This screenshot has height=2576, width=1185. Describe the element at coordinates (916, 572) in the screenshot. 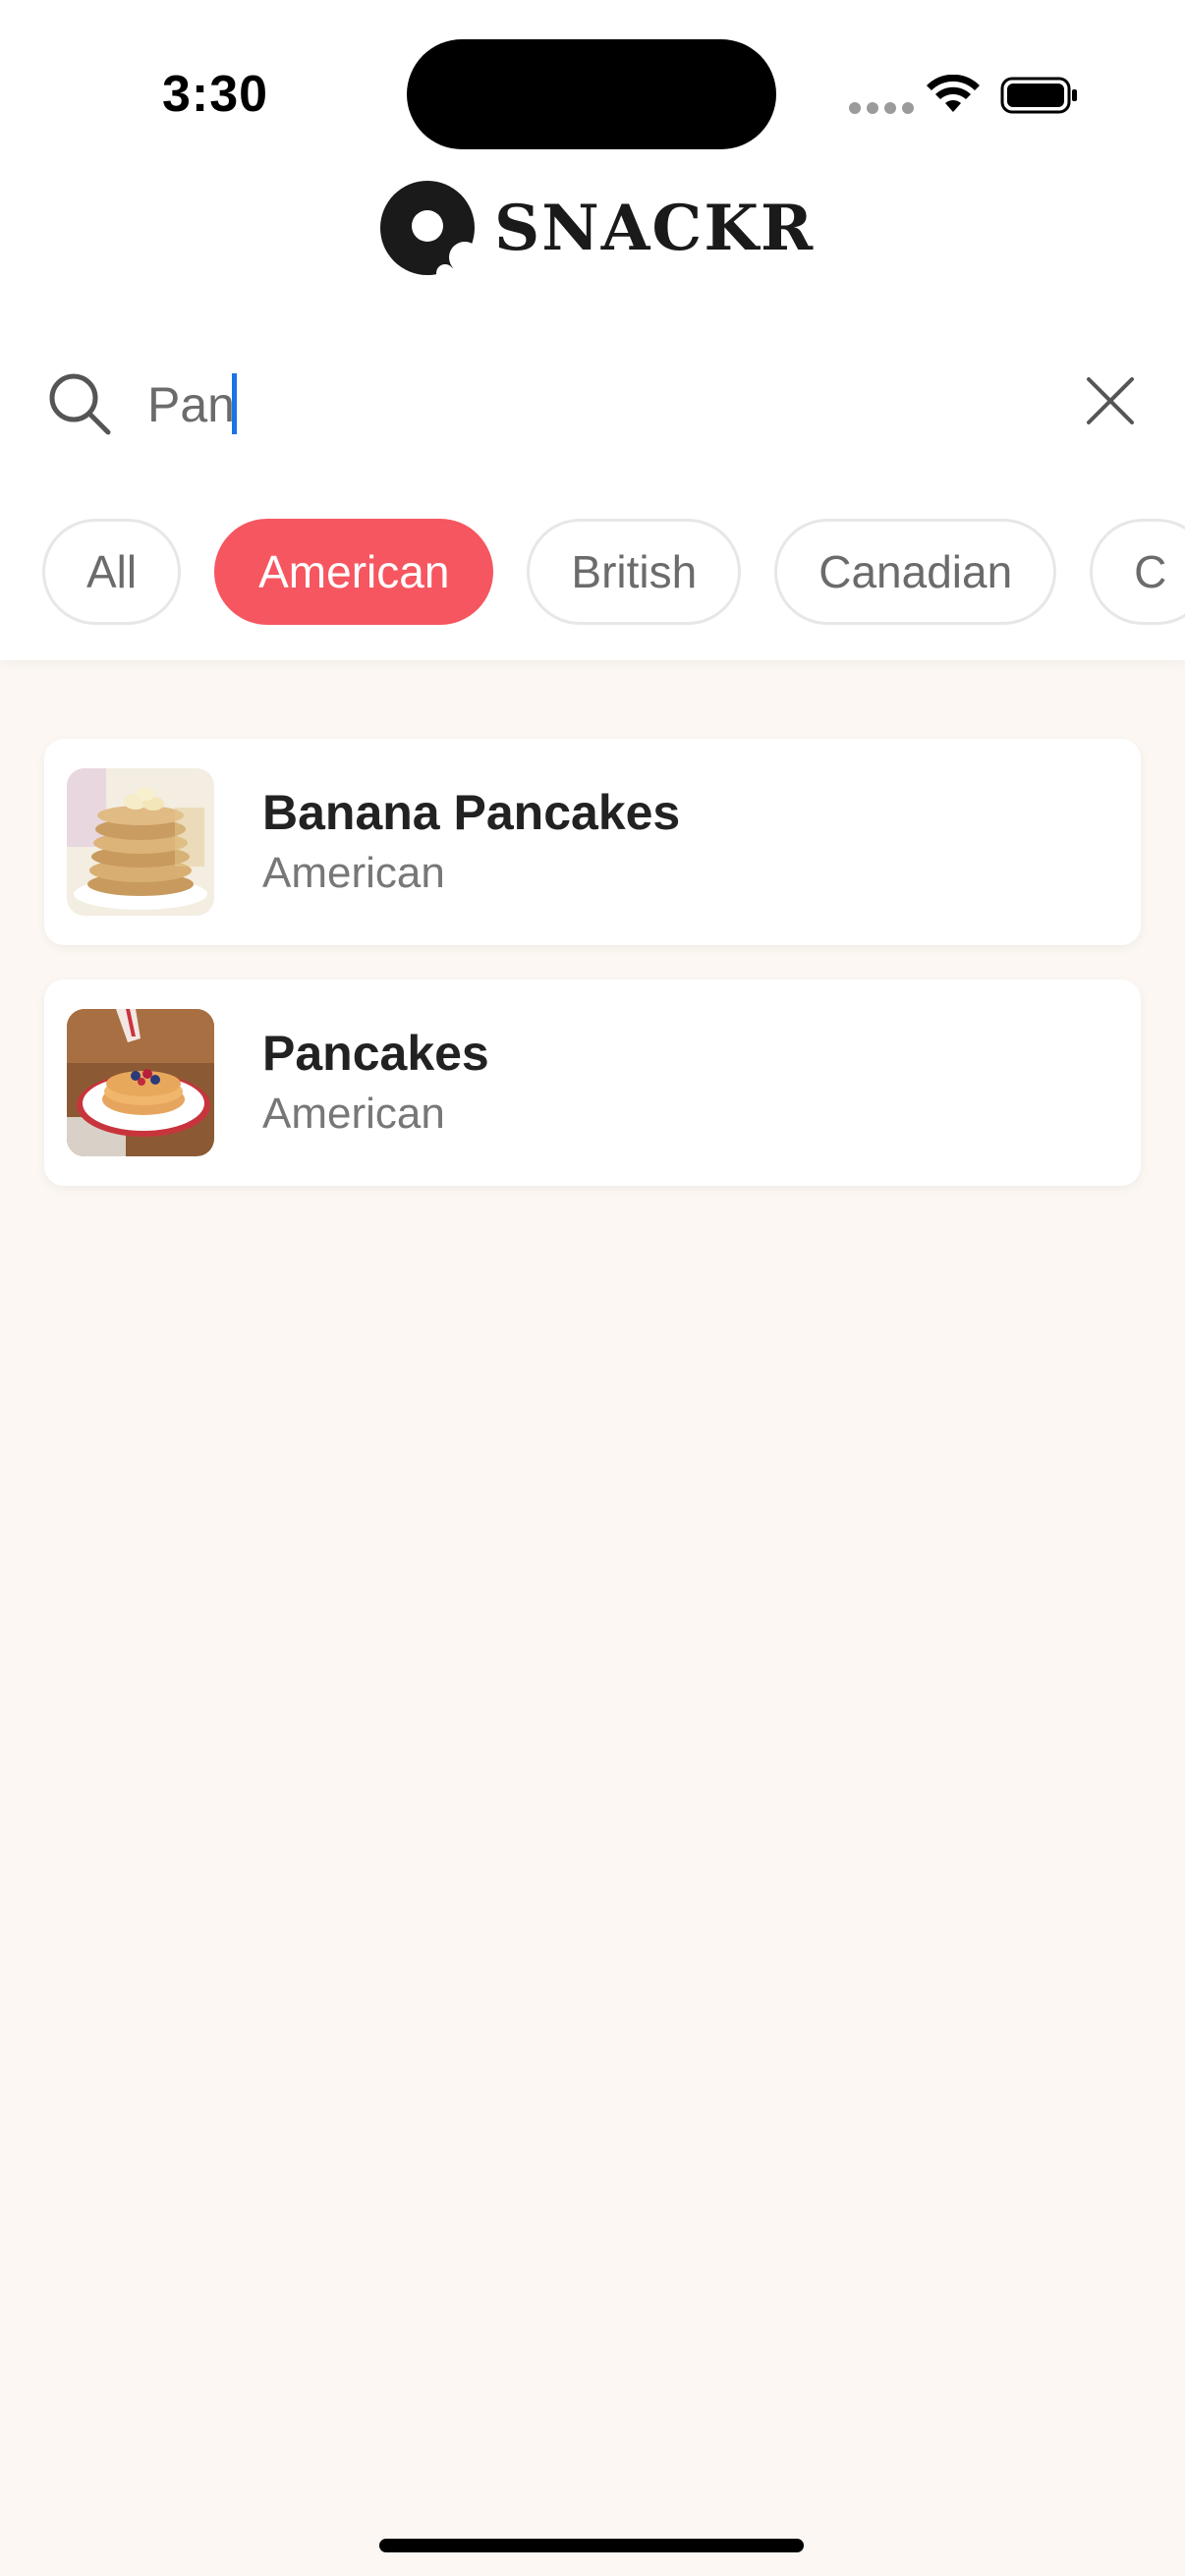

I see `filter-chip-canadian: Canadian` at that location.